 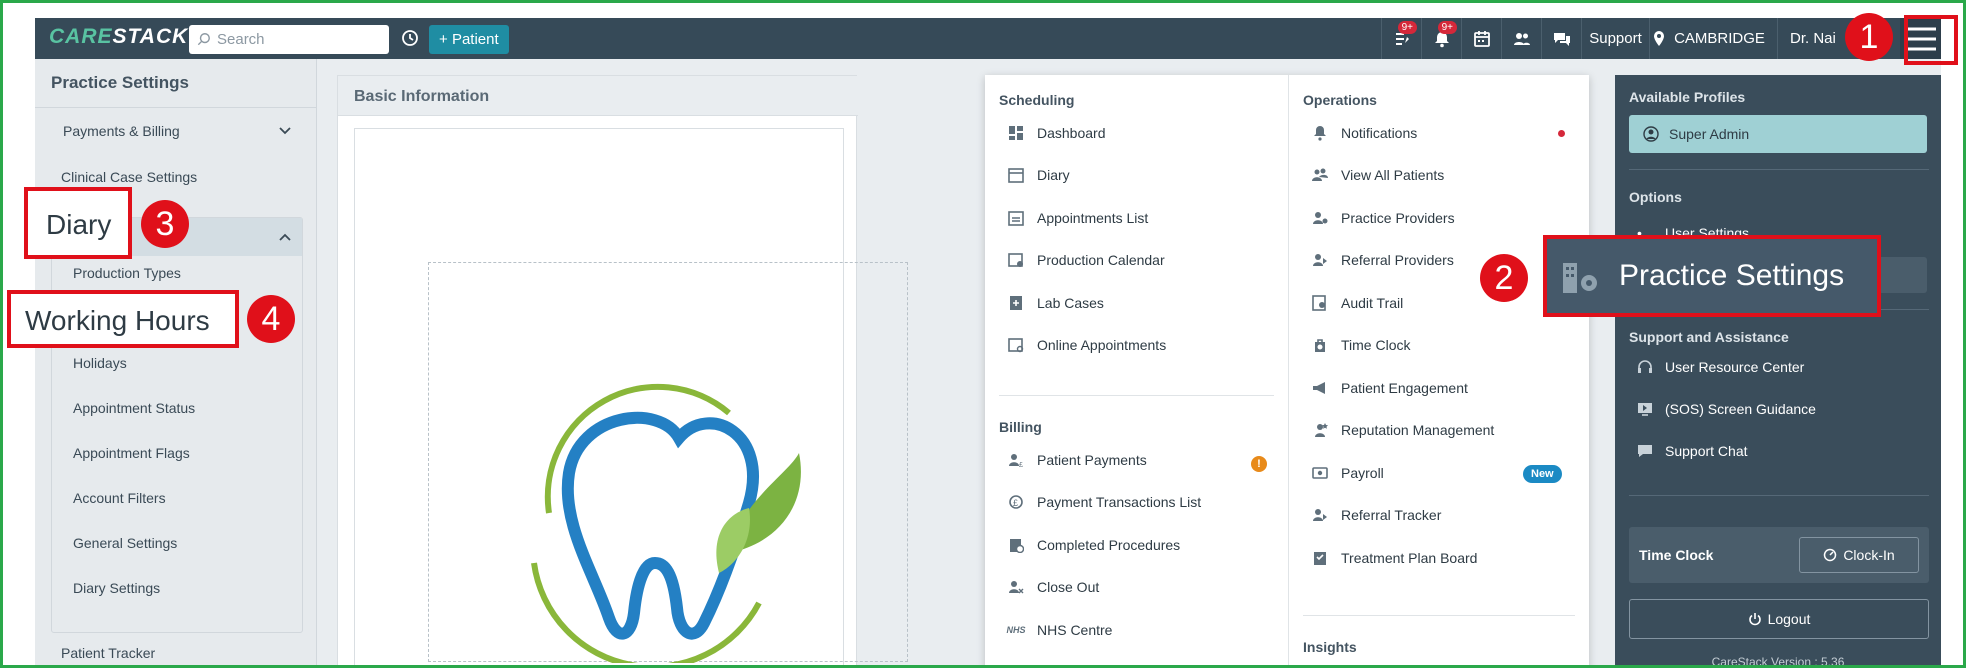 I want to click on chat-button, so click(x=1561, y=38).